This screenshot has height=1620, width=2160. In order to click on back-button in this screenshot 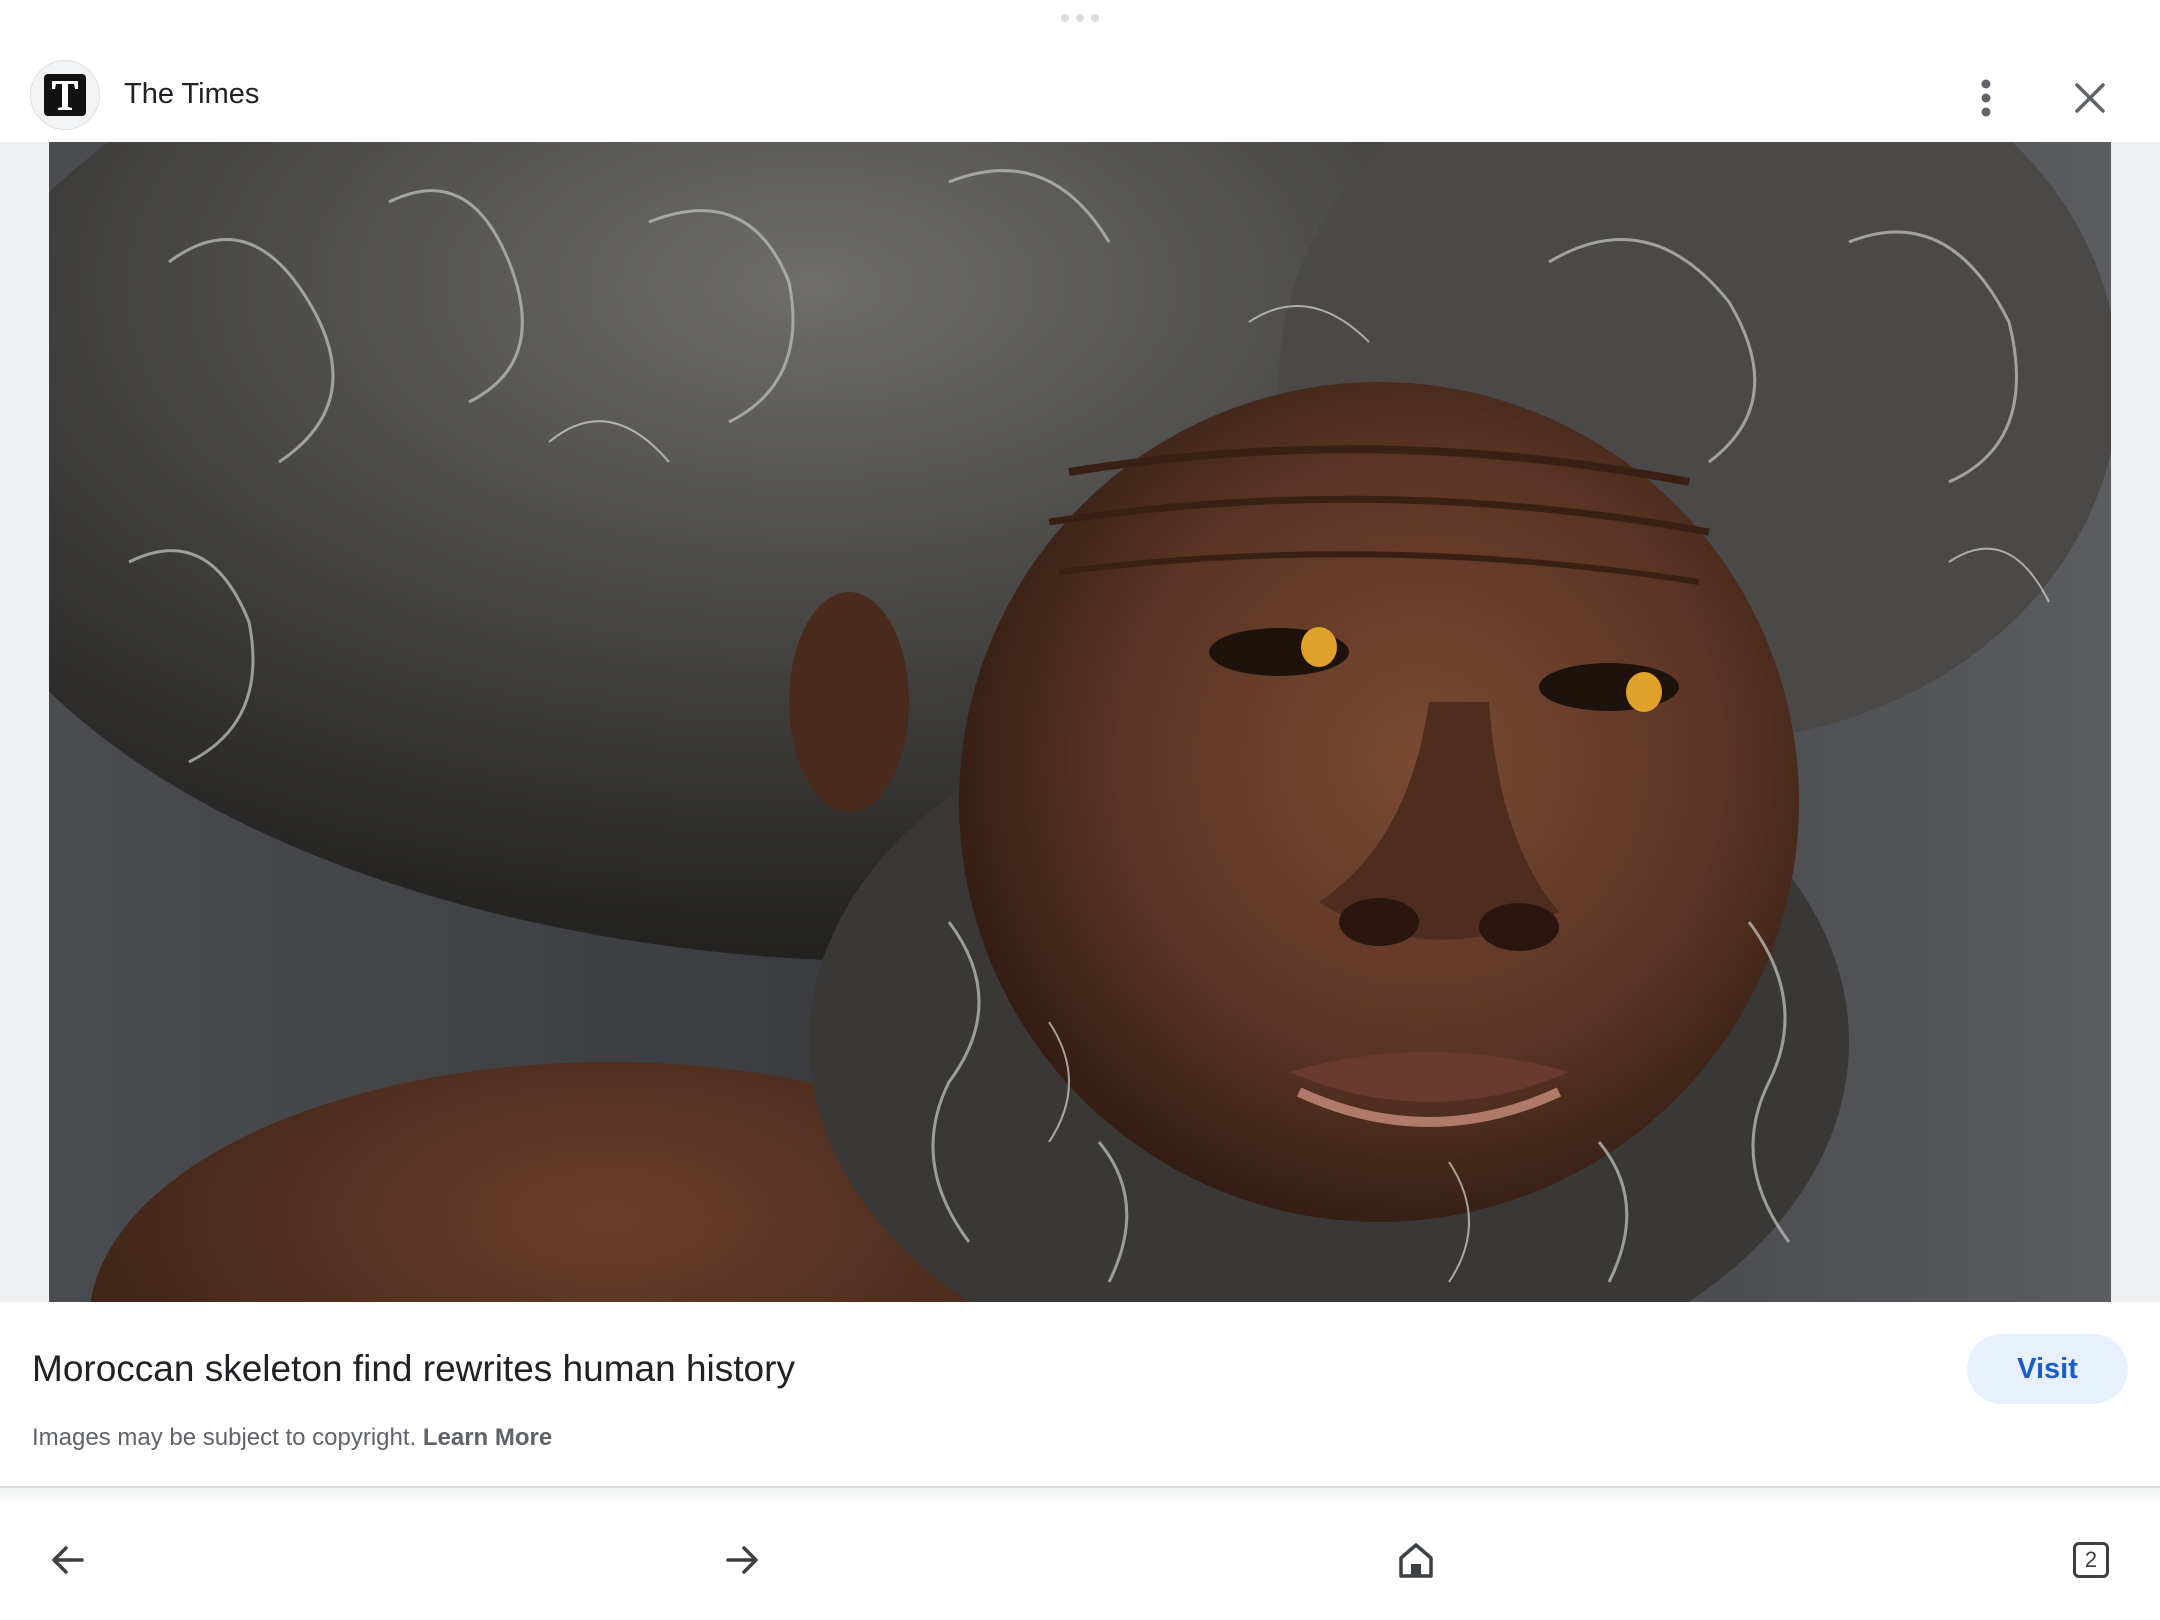, I will do `click(68, 1560)`.